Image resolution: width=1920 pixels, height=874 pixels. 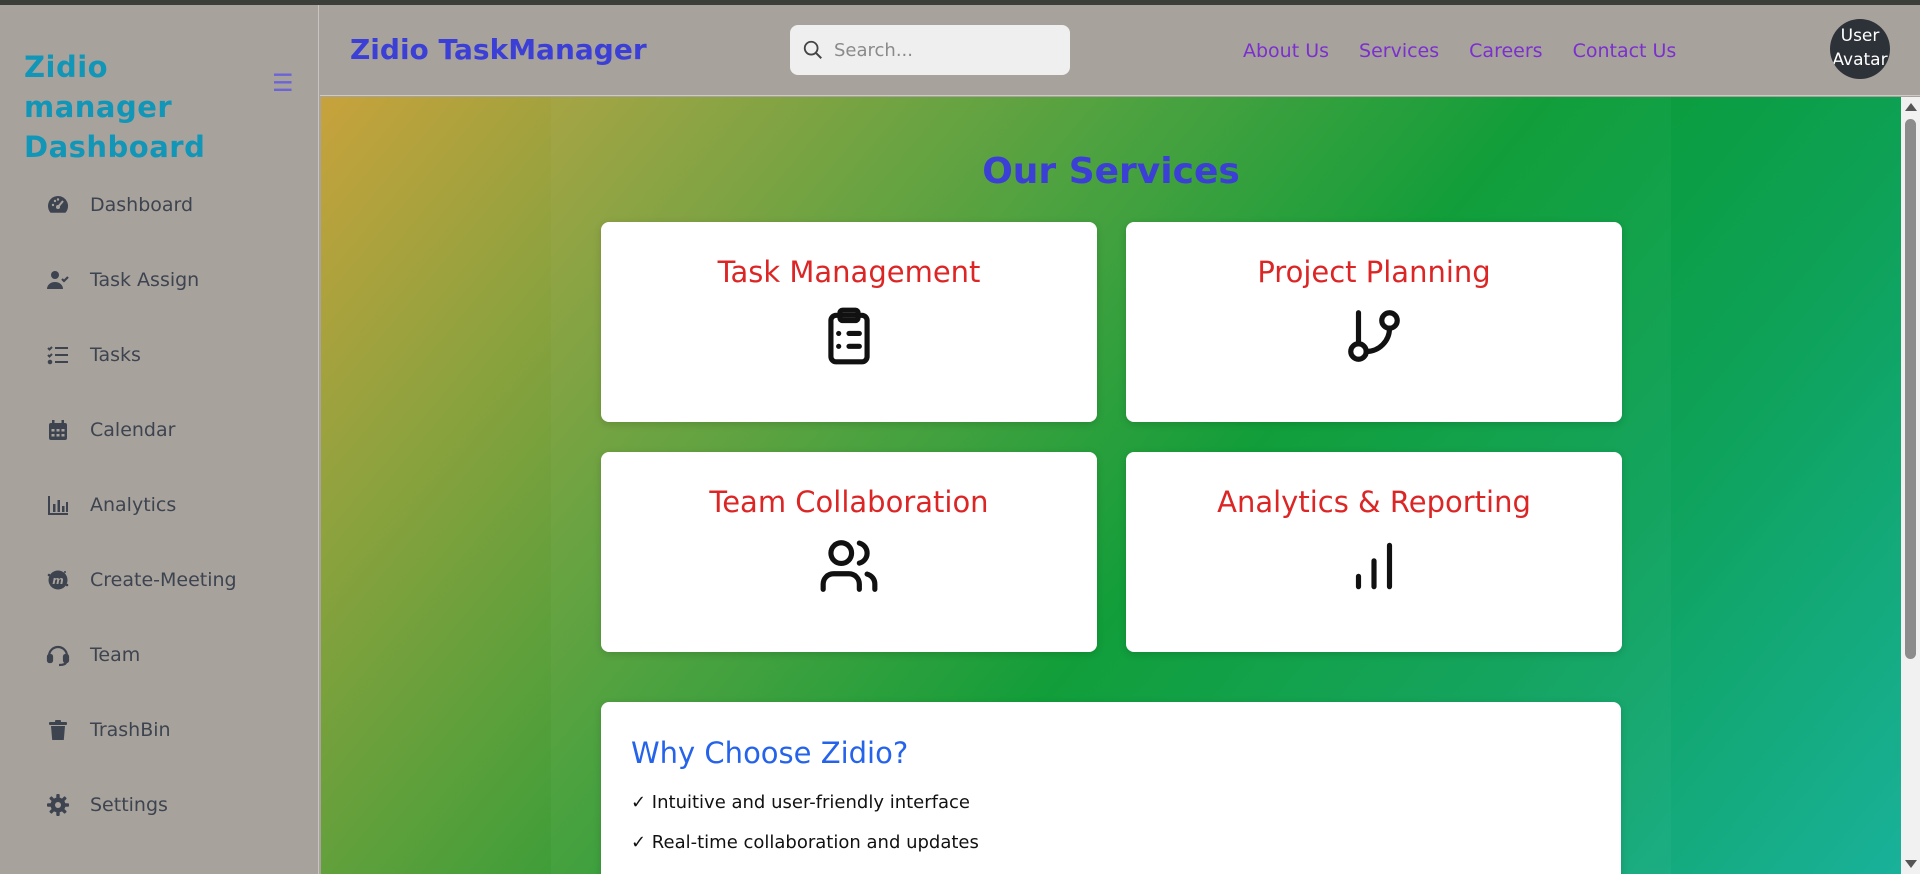 What do you see at coordinates (58, 730) in the screenshot?
I see `trash-icon` at bounding box center [58, 730].